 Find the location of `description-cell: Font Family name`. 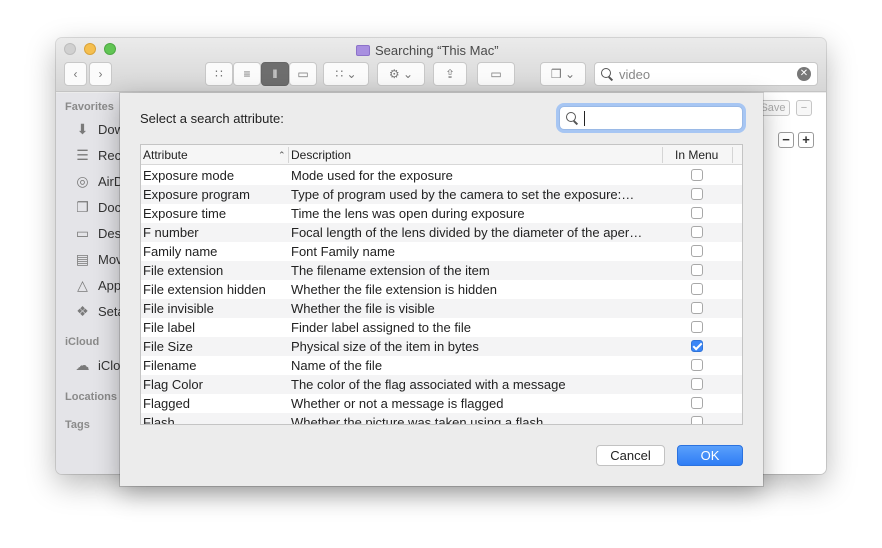

description-cell: Font Family name is located at coordinates (343, 251).